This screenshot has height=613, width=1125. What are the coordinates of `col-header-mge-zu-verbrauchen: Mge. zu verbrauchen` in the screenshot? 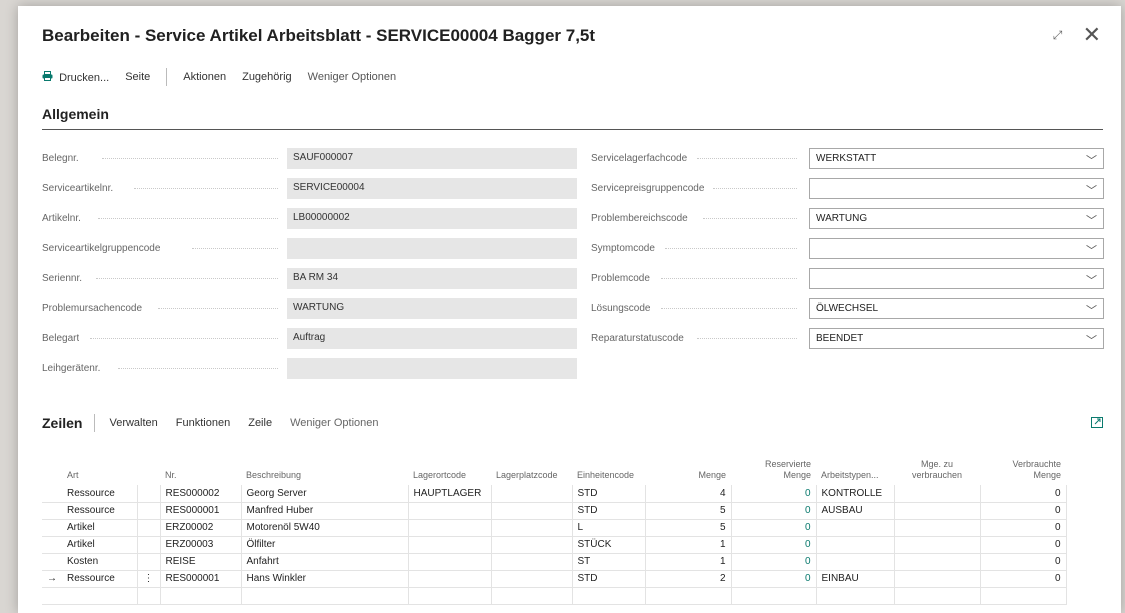 It's located at (937, 471).